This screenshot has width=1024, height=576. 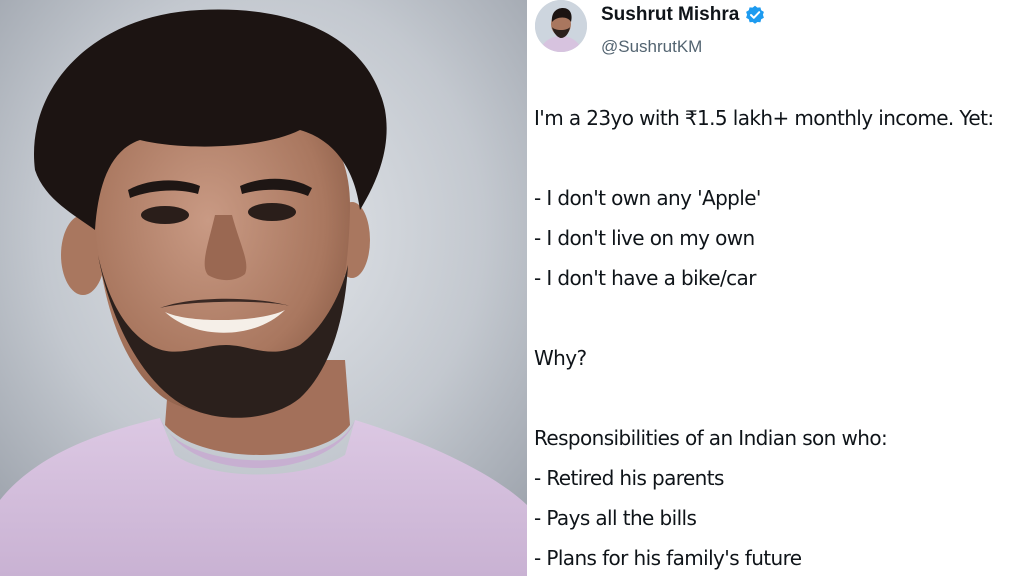 I want to click on avatar-image, so click(x=561, y=26).